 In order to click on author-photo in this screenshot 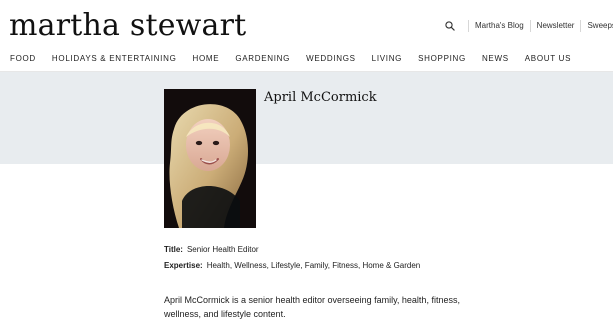, I will do `click(210, 158)`.